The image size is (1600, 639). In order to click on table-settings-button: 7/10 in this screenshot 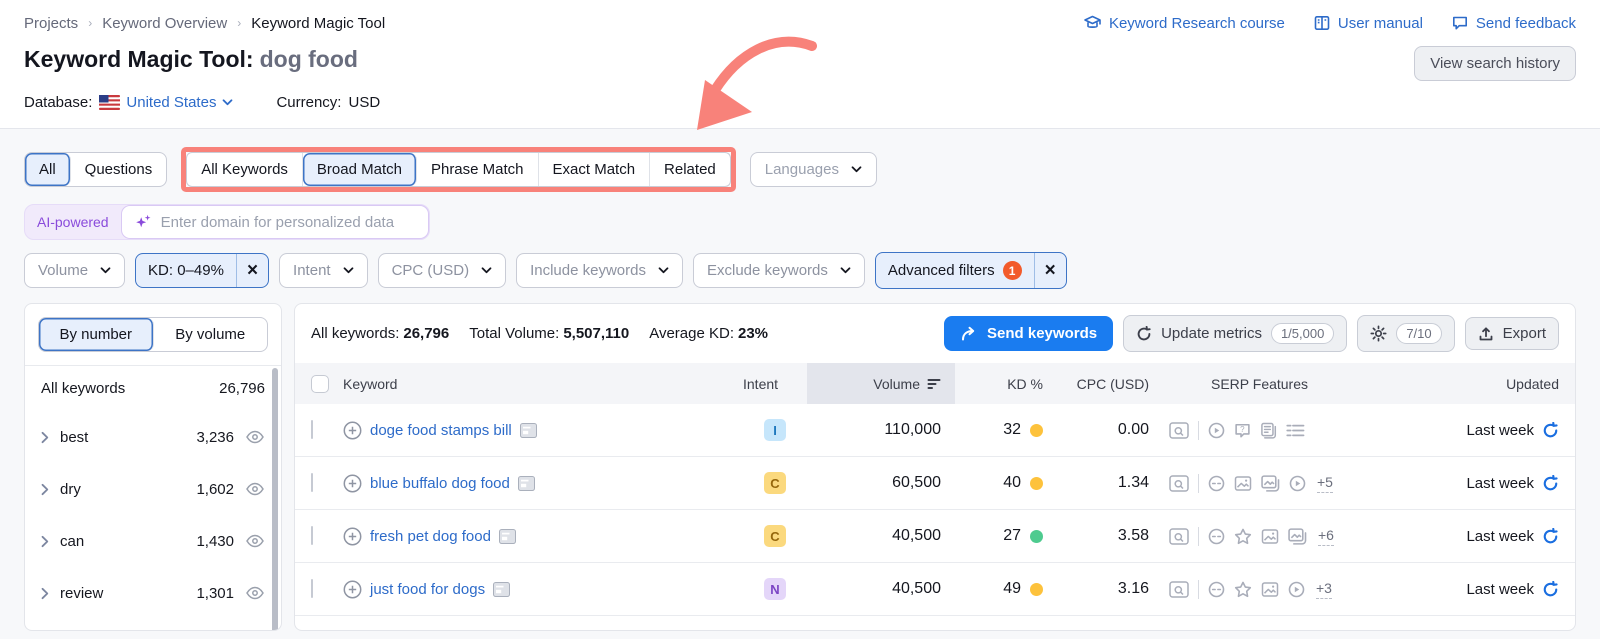, I will do `click(1406, 333)`.